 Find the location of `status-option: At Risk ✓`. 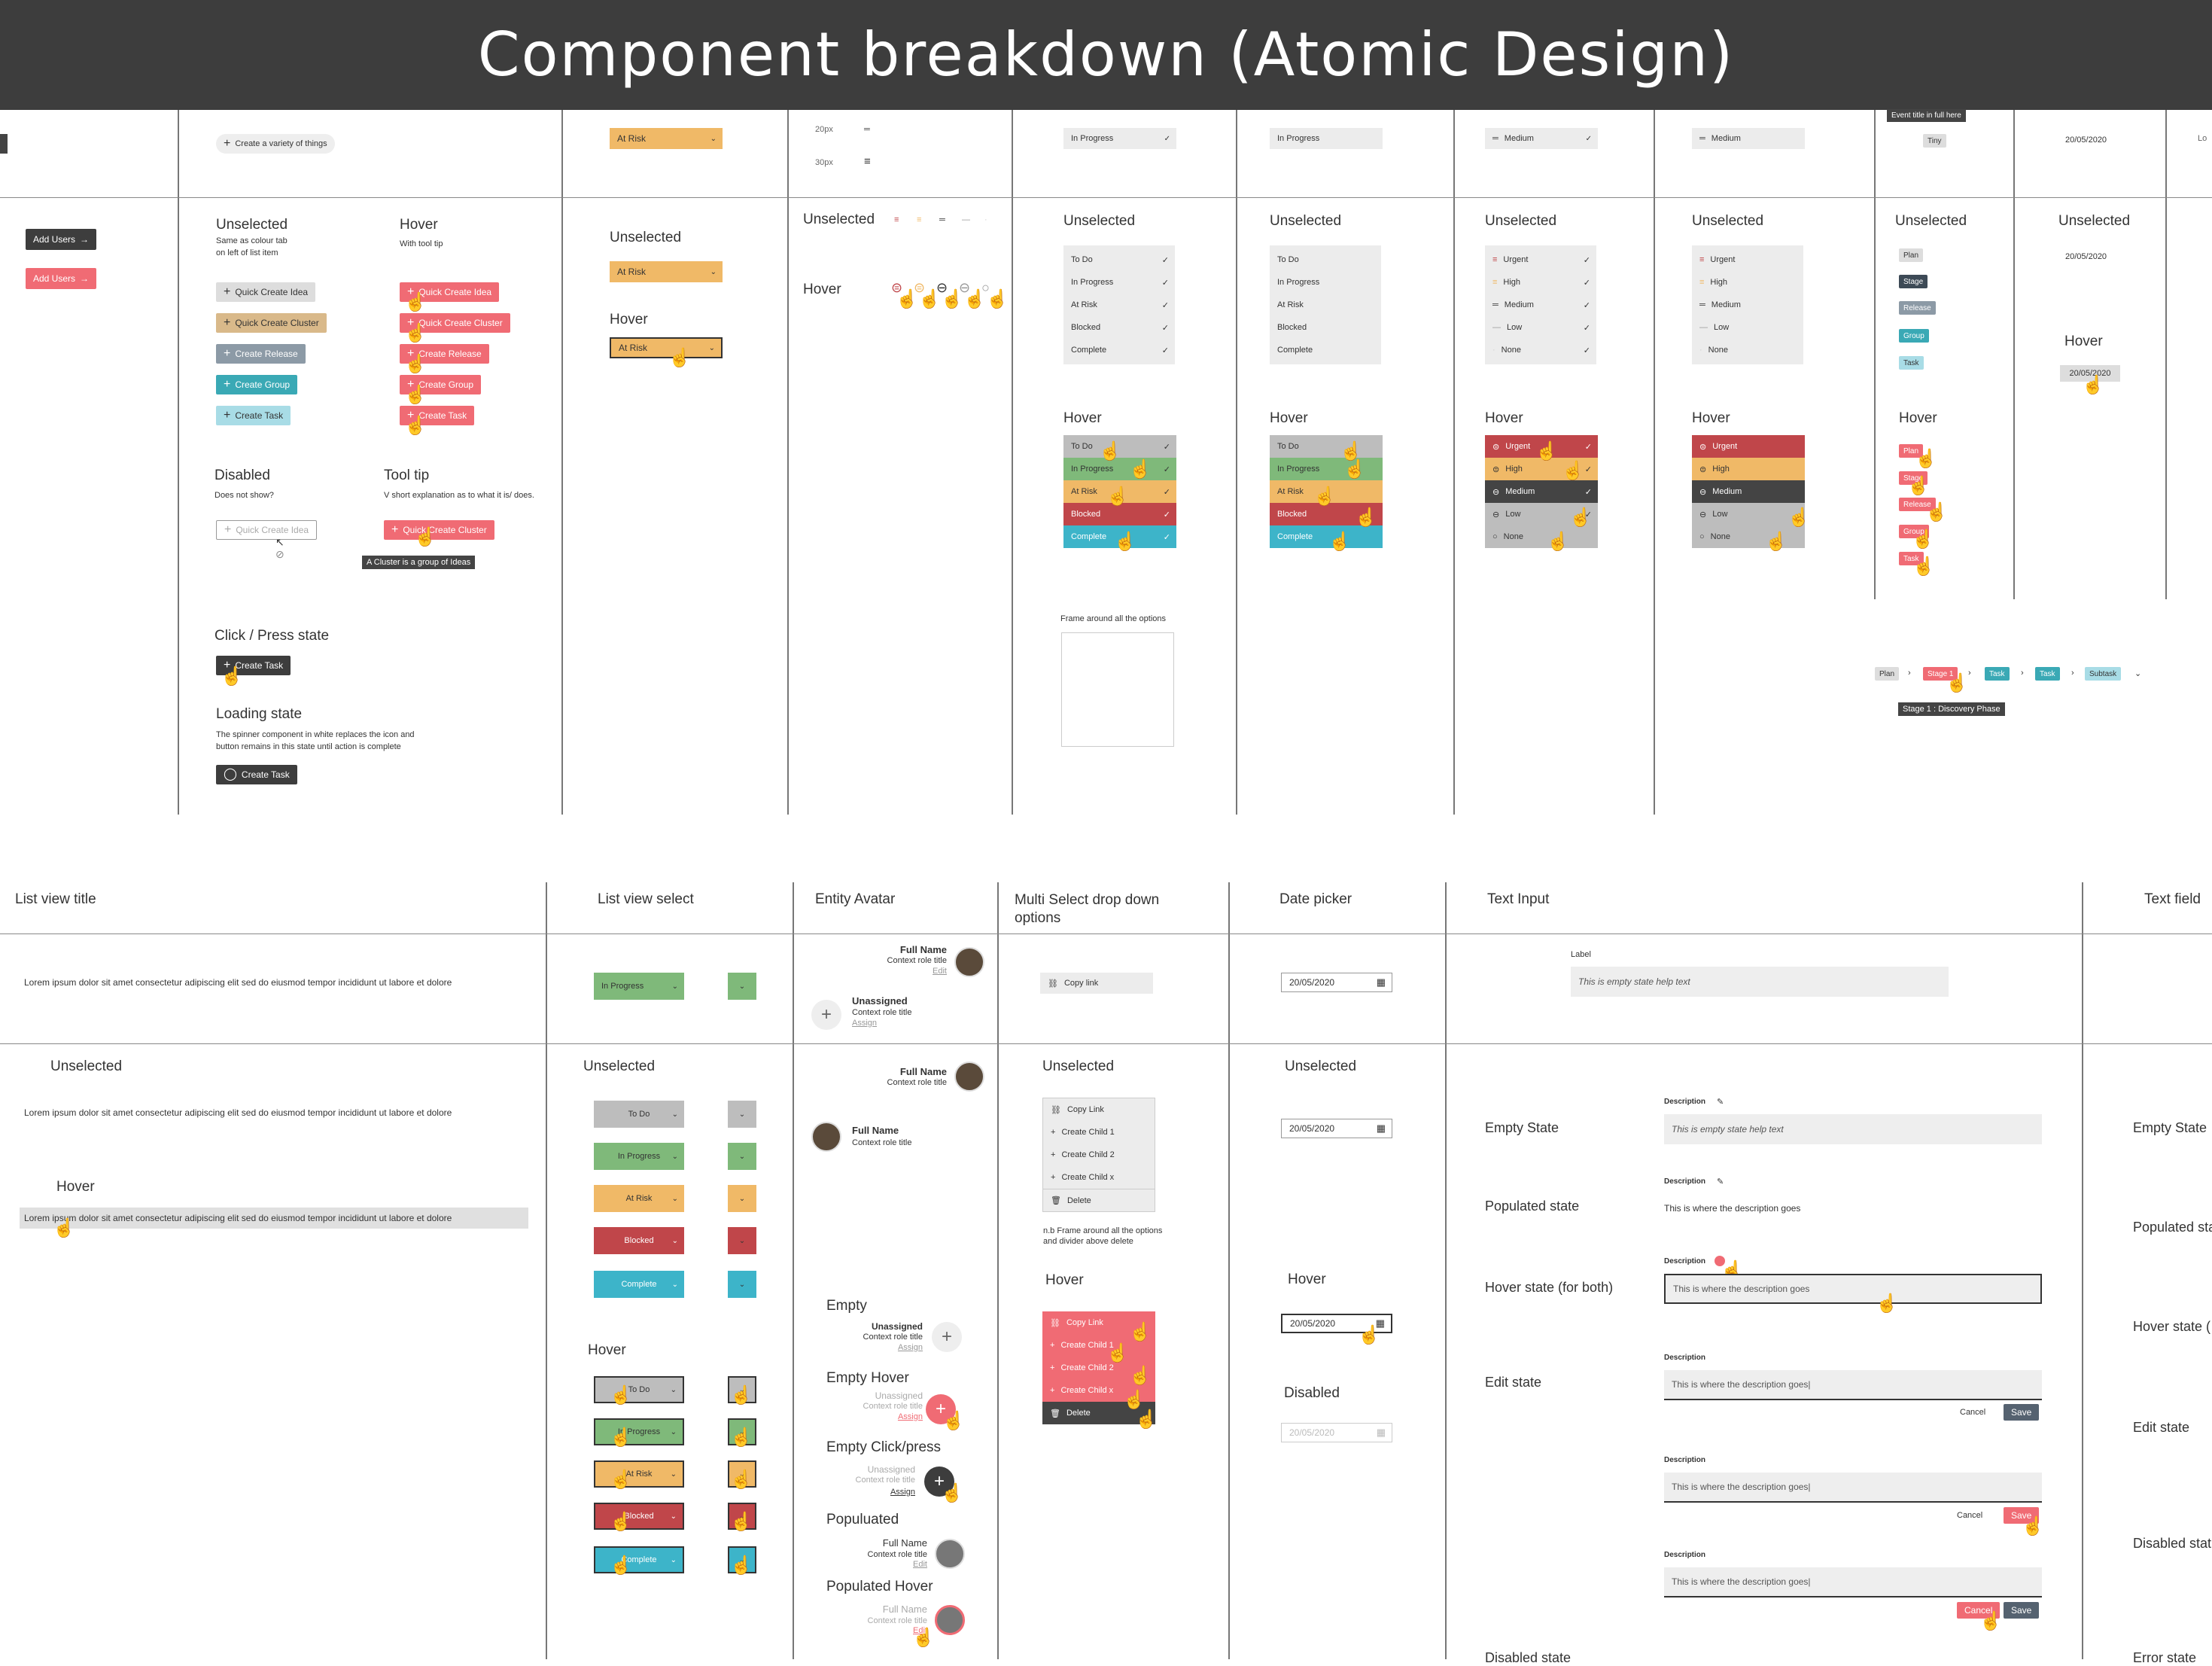

status-option: At Risk ✓ is located at coordinates (1119, 305).